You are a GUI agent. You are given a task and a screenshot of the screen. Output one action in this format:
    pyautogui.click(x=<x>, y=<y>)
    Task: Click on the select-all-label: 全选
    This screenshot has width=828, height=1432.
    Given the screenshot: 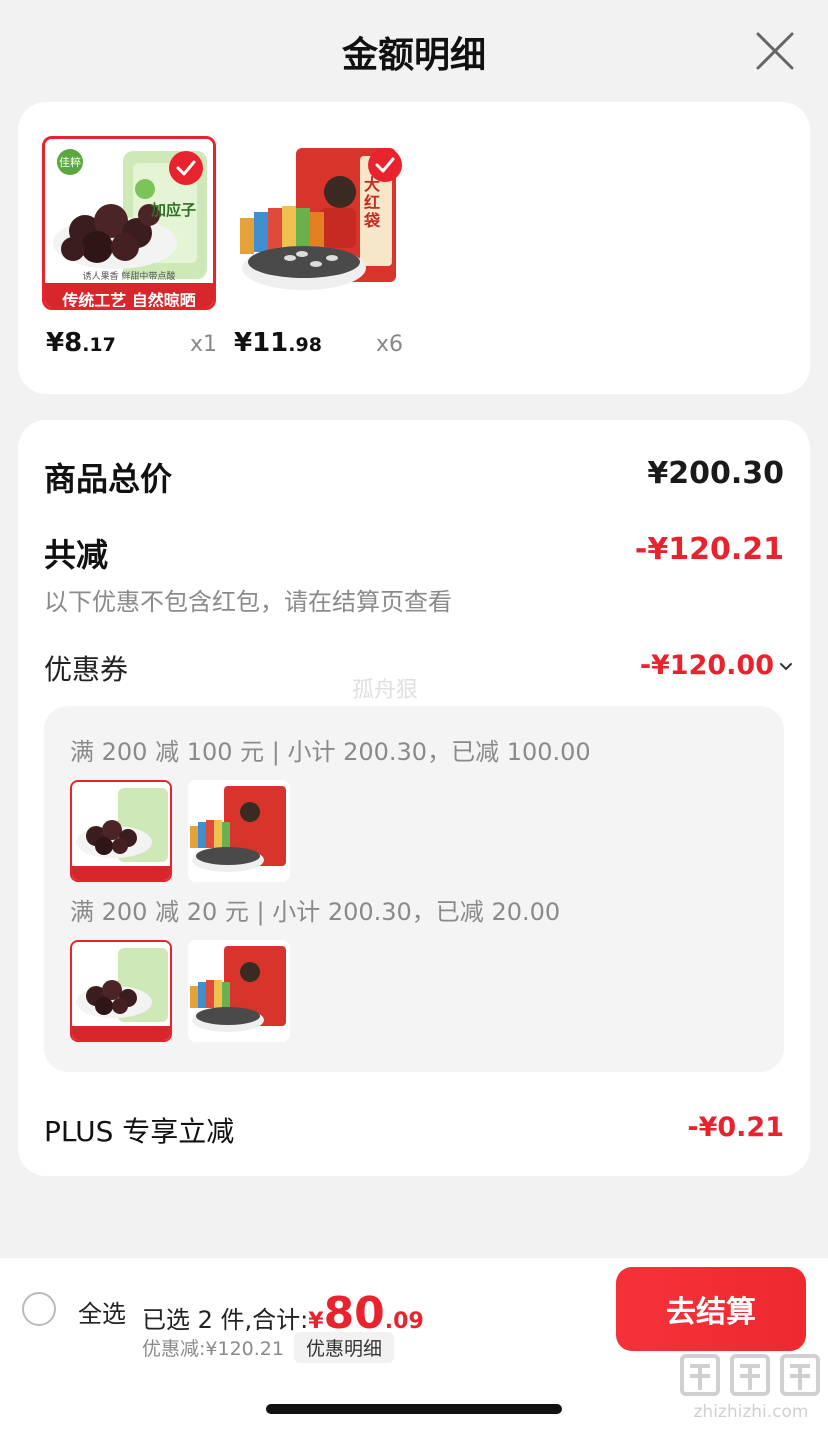 What is the action you would take?
    pyautogui.click(x=102, y=1311)
    